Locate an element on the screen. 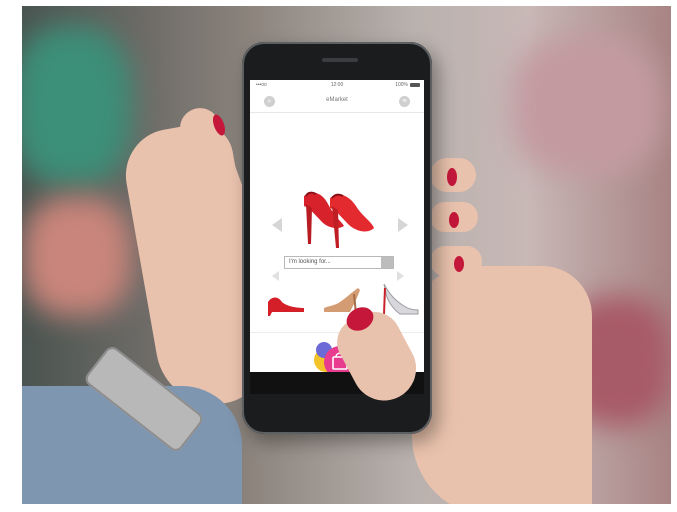 This screenshot has height=512, width=677. thumbs-prev-icon is located at coordinates (275, 276).